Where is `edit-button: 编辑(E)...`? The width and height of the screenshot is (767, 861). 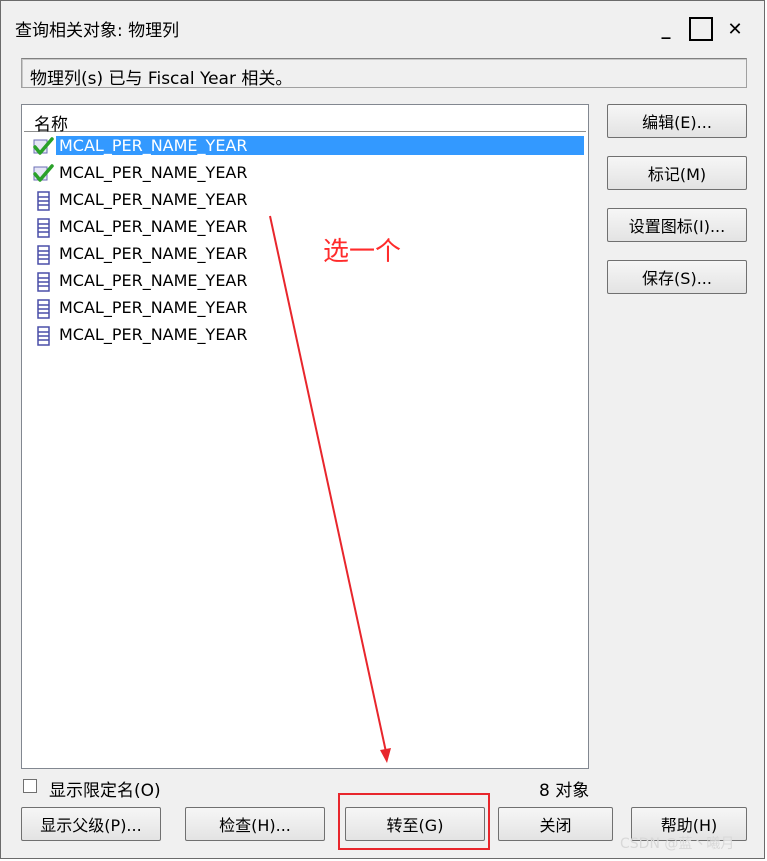 edit-button: 编辑(E)... is located at coordinates (677, 121).